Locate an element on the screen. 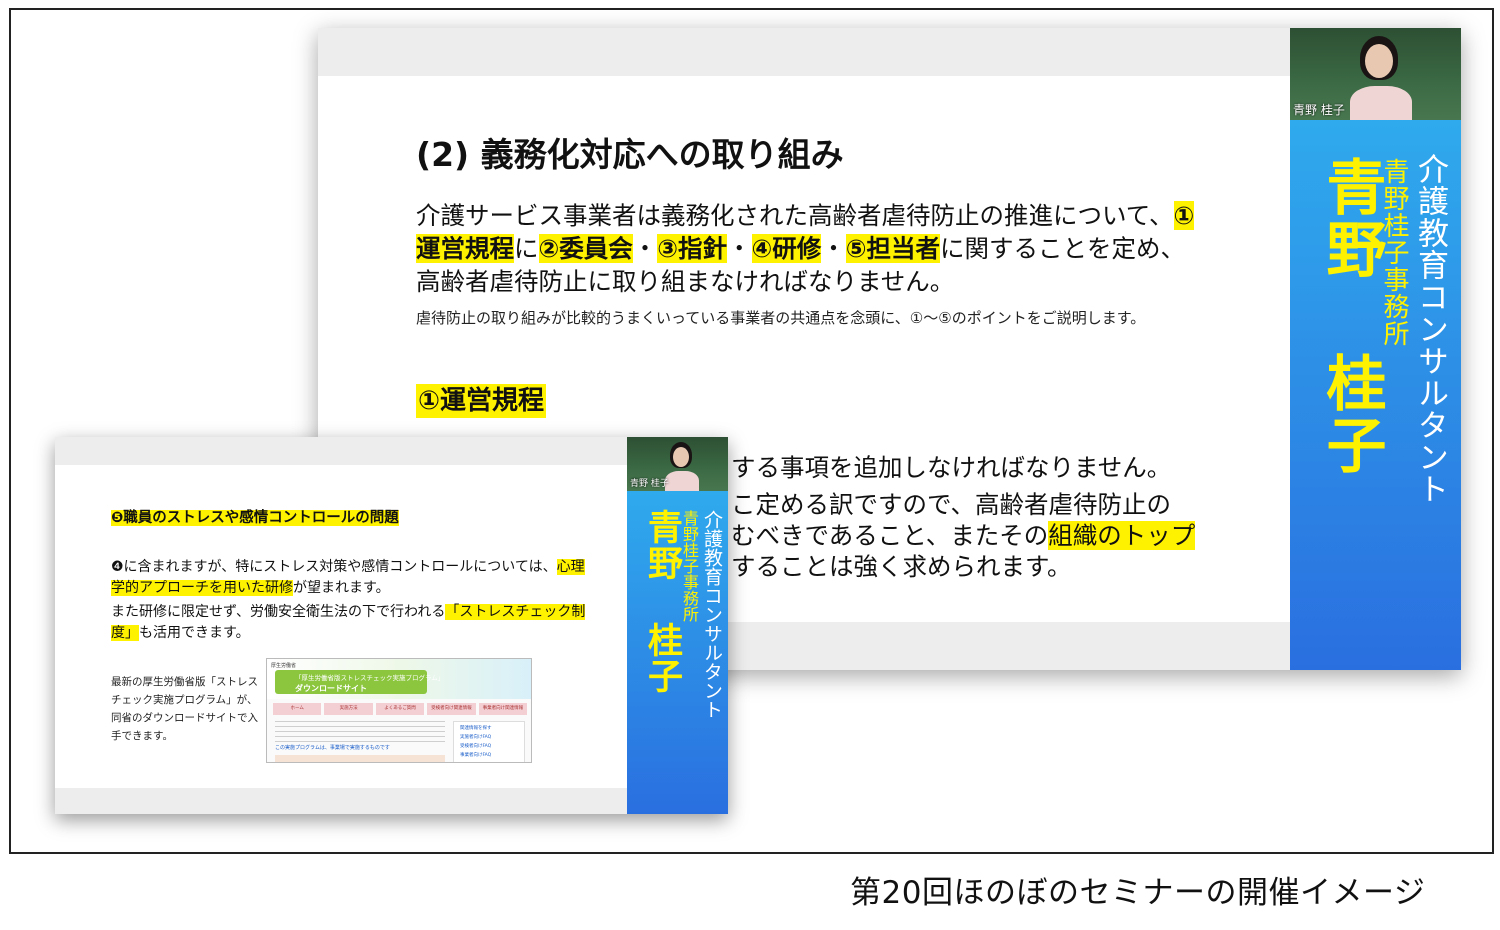 The width and height of the screenshot is (1500, 930). text: ❹に含まれますが、特にストレス対策や感情コントロールについては、 is located at coordinates (334, 567).